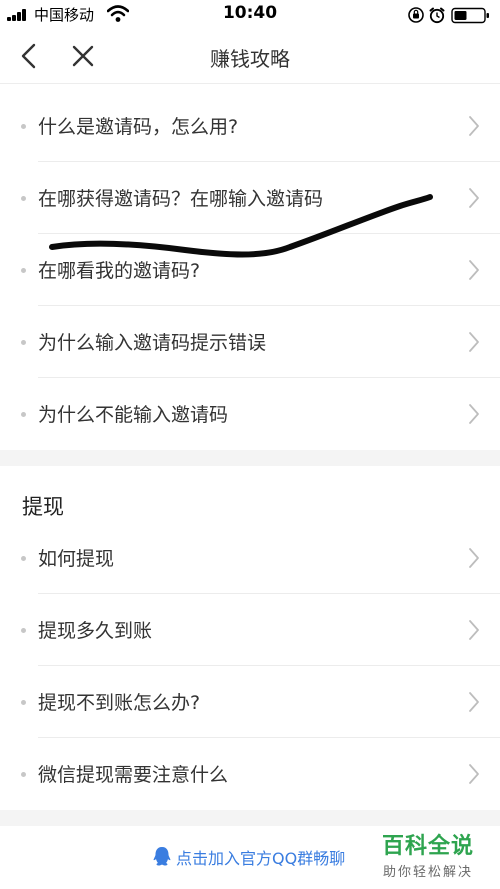  Describe the element at coordinates (250, 126) in the screenshot. I see `list-item: 什么是邀请码，怎么用?` at that location.